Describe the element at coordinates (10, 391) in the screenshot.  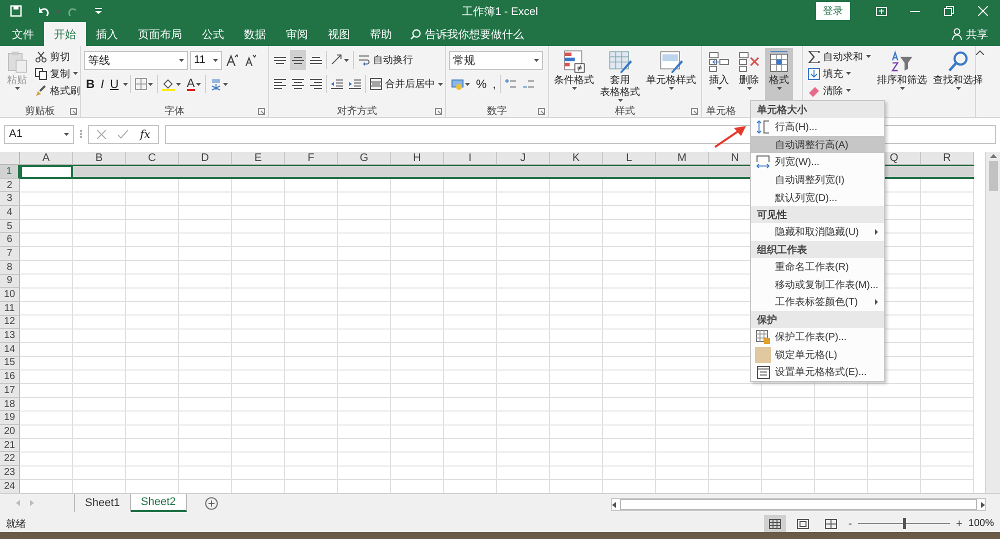
I see `row-header: 17` at that location.